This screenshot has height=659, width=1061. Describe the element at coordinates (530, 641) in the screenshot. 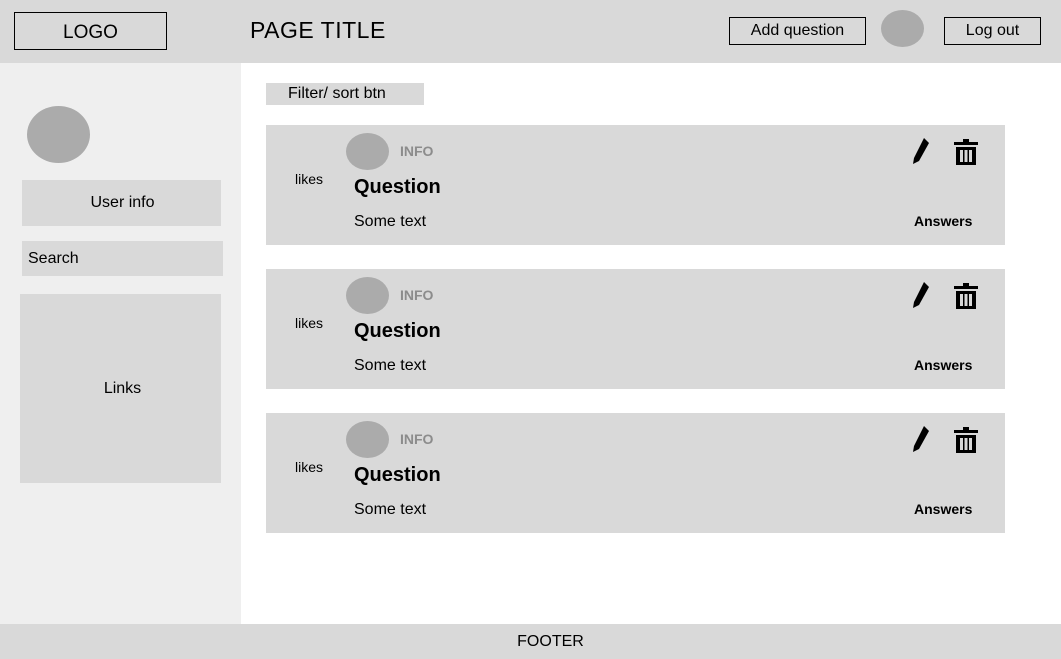

I see `footer: FOOTER` at that location.